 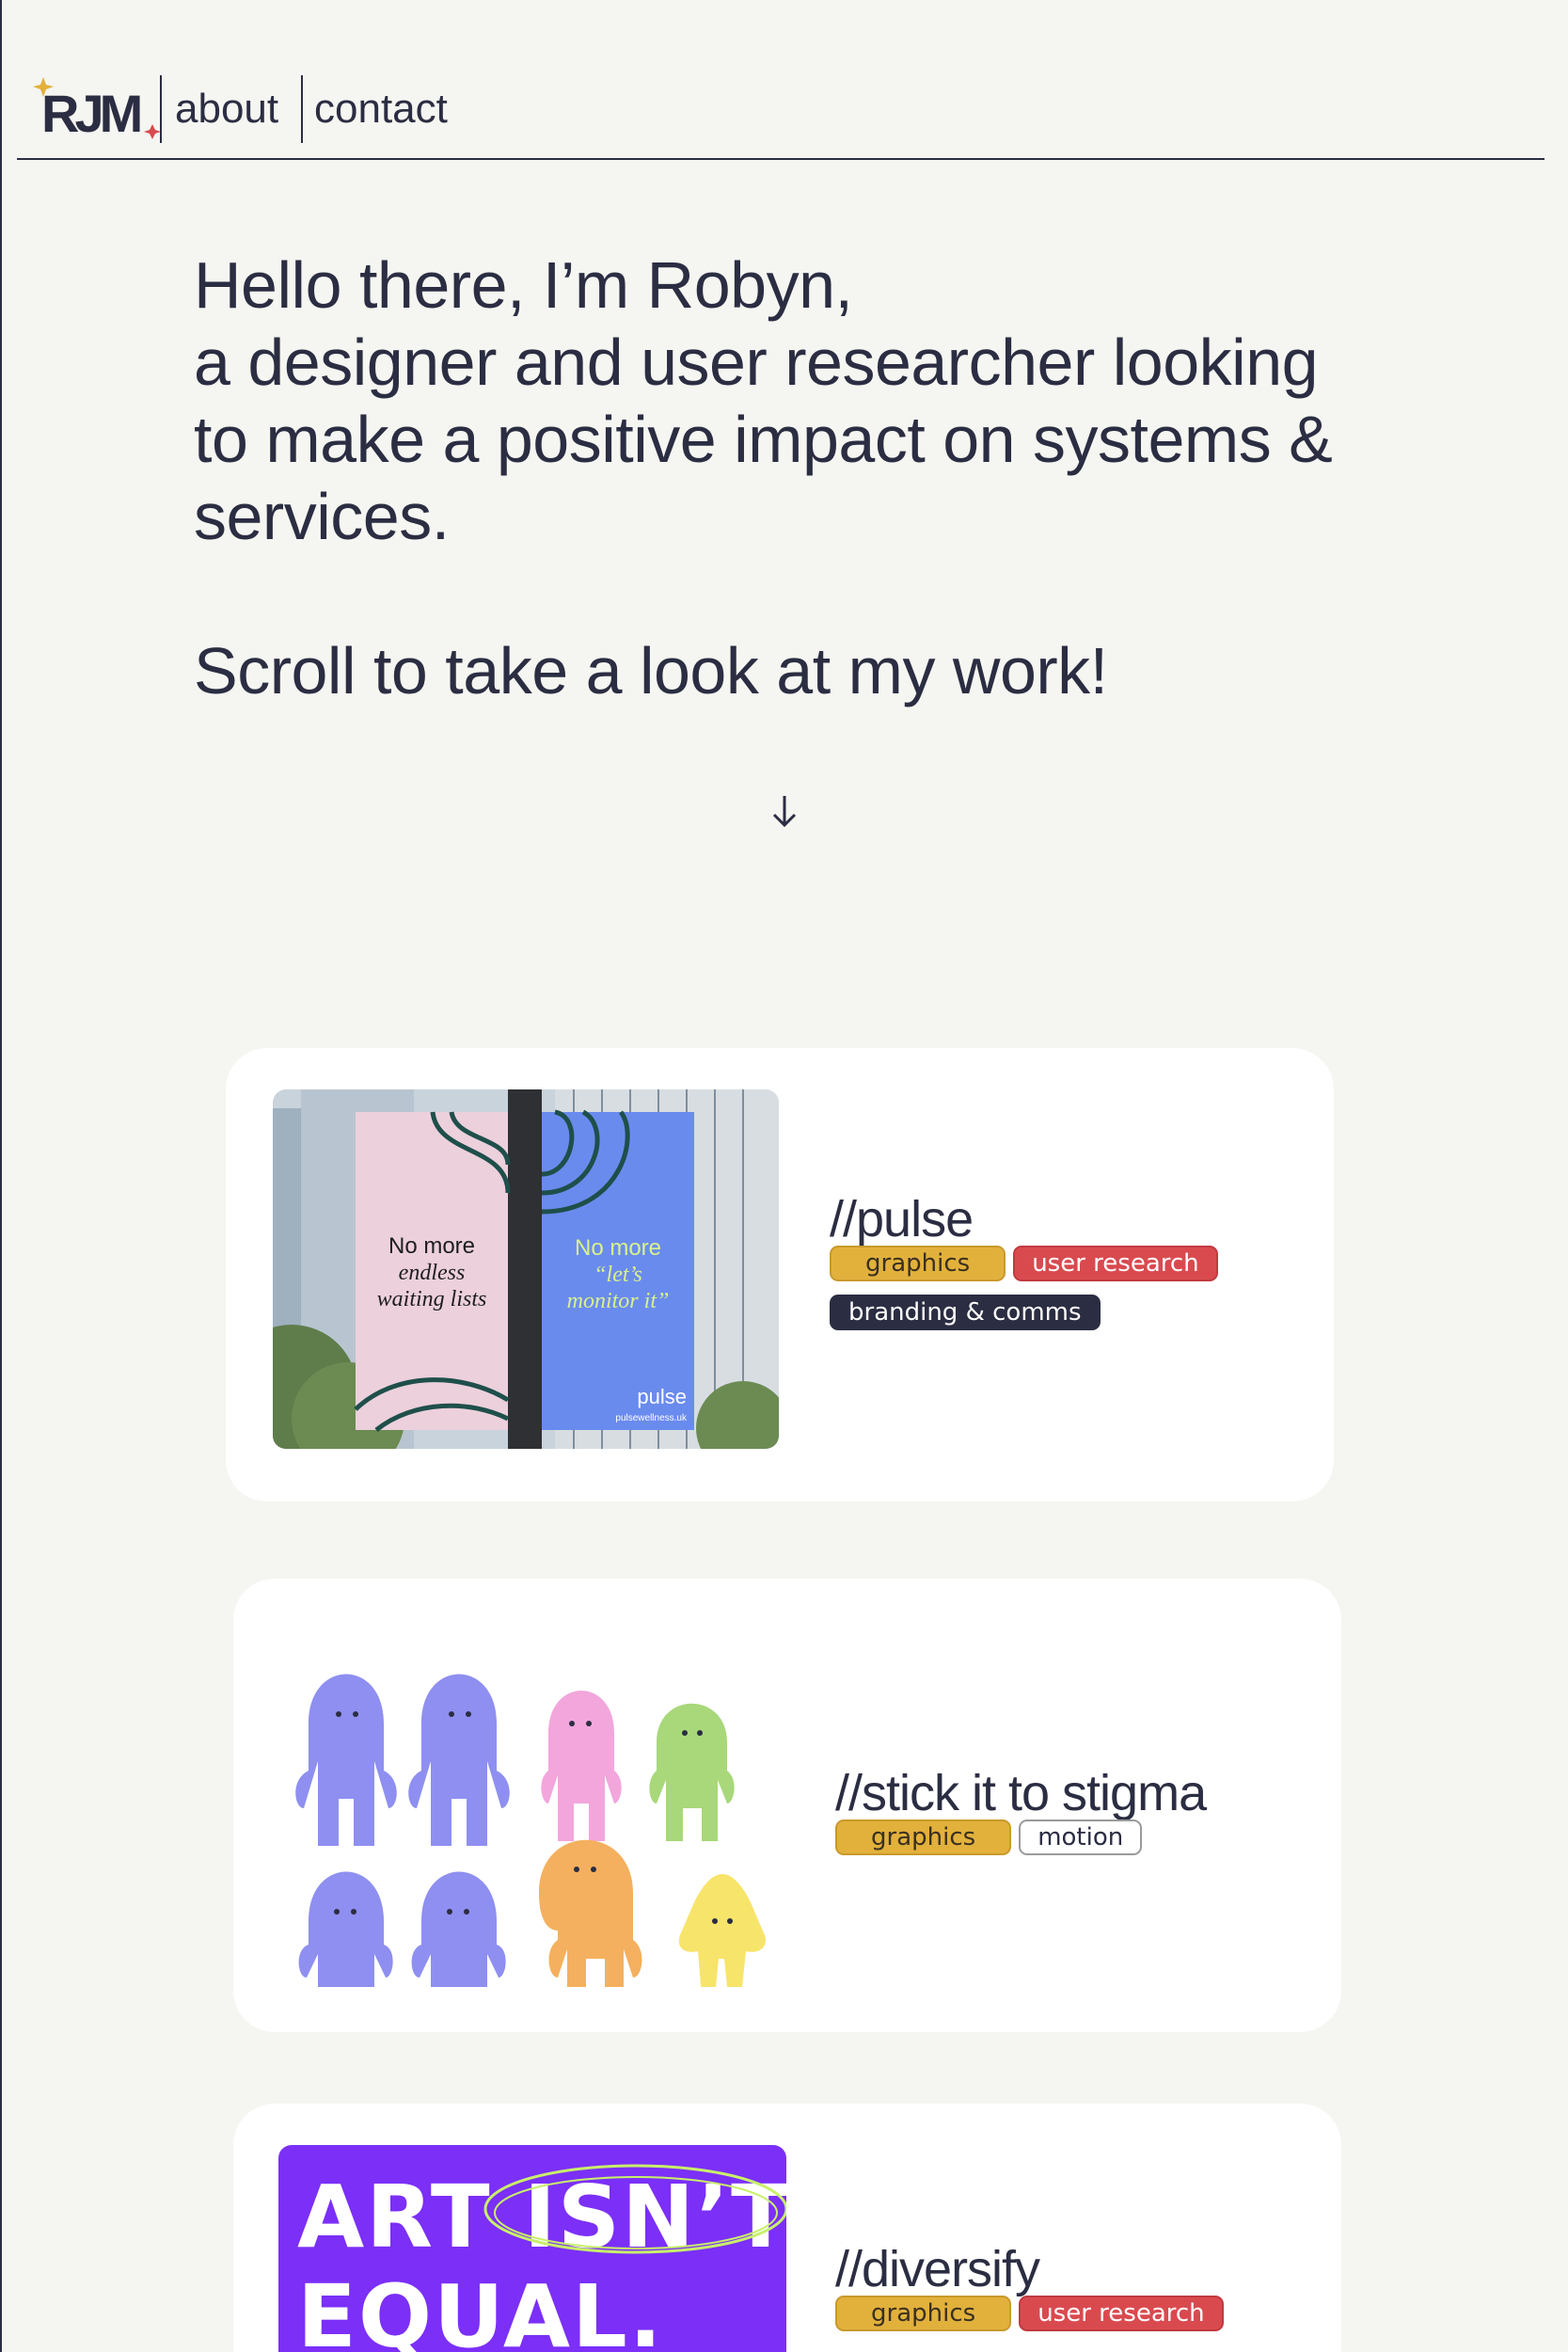 What do you see at coordinates (90, 112) in the screenshot?
I see `logo-text: RJM` at bounding box center [90, 112].